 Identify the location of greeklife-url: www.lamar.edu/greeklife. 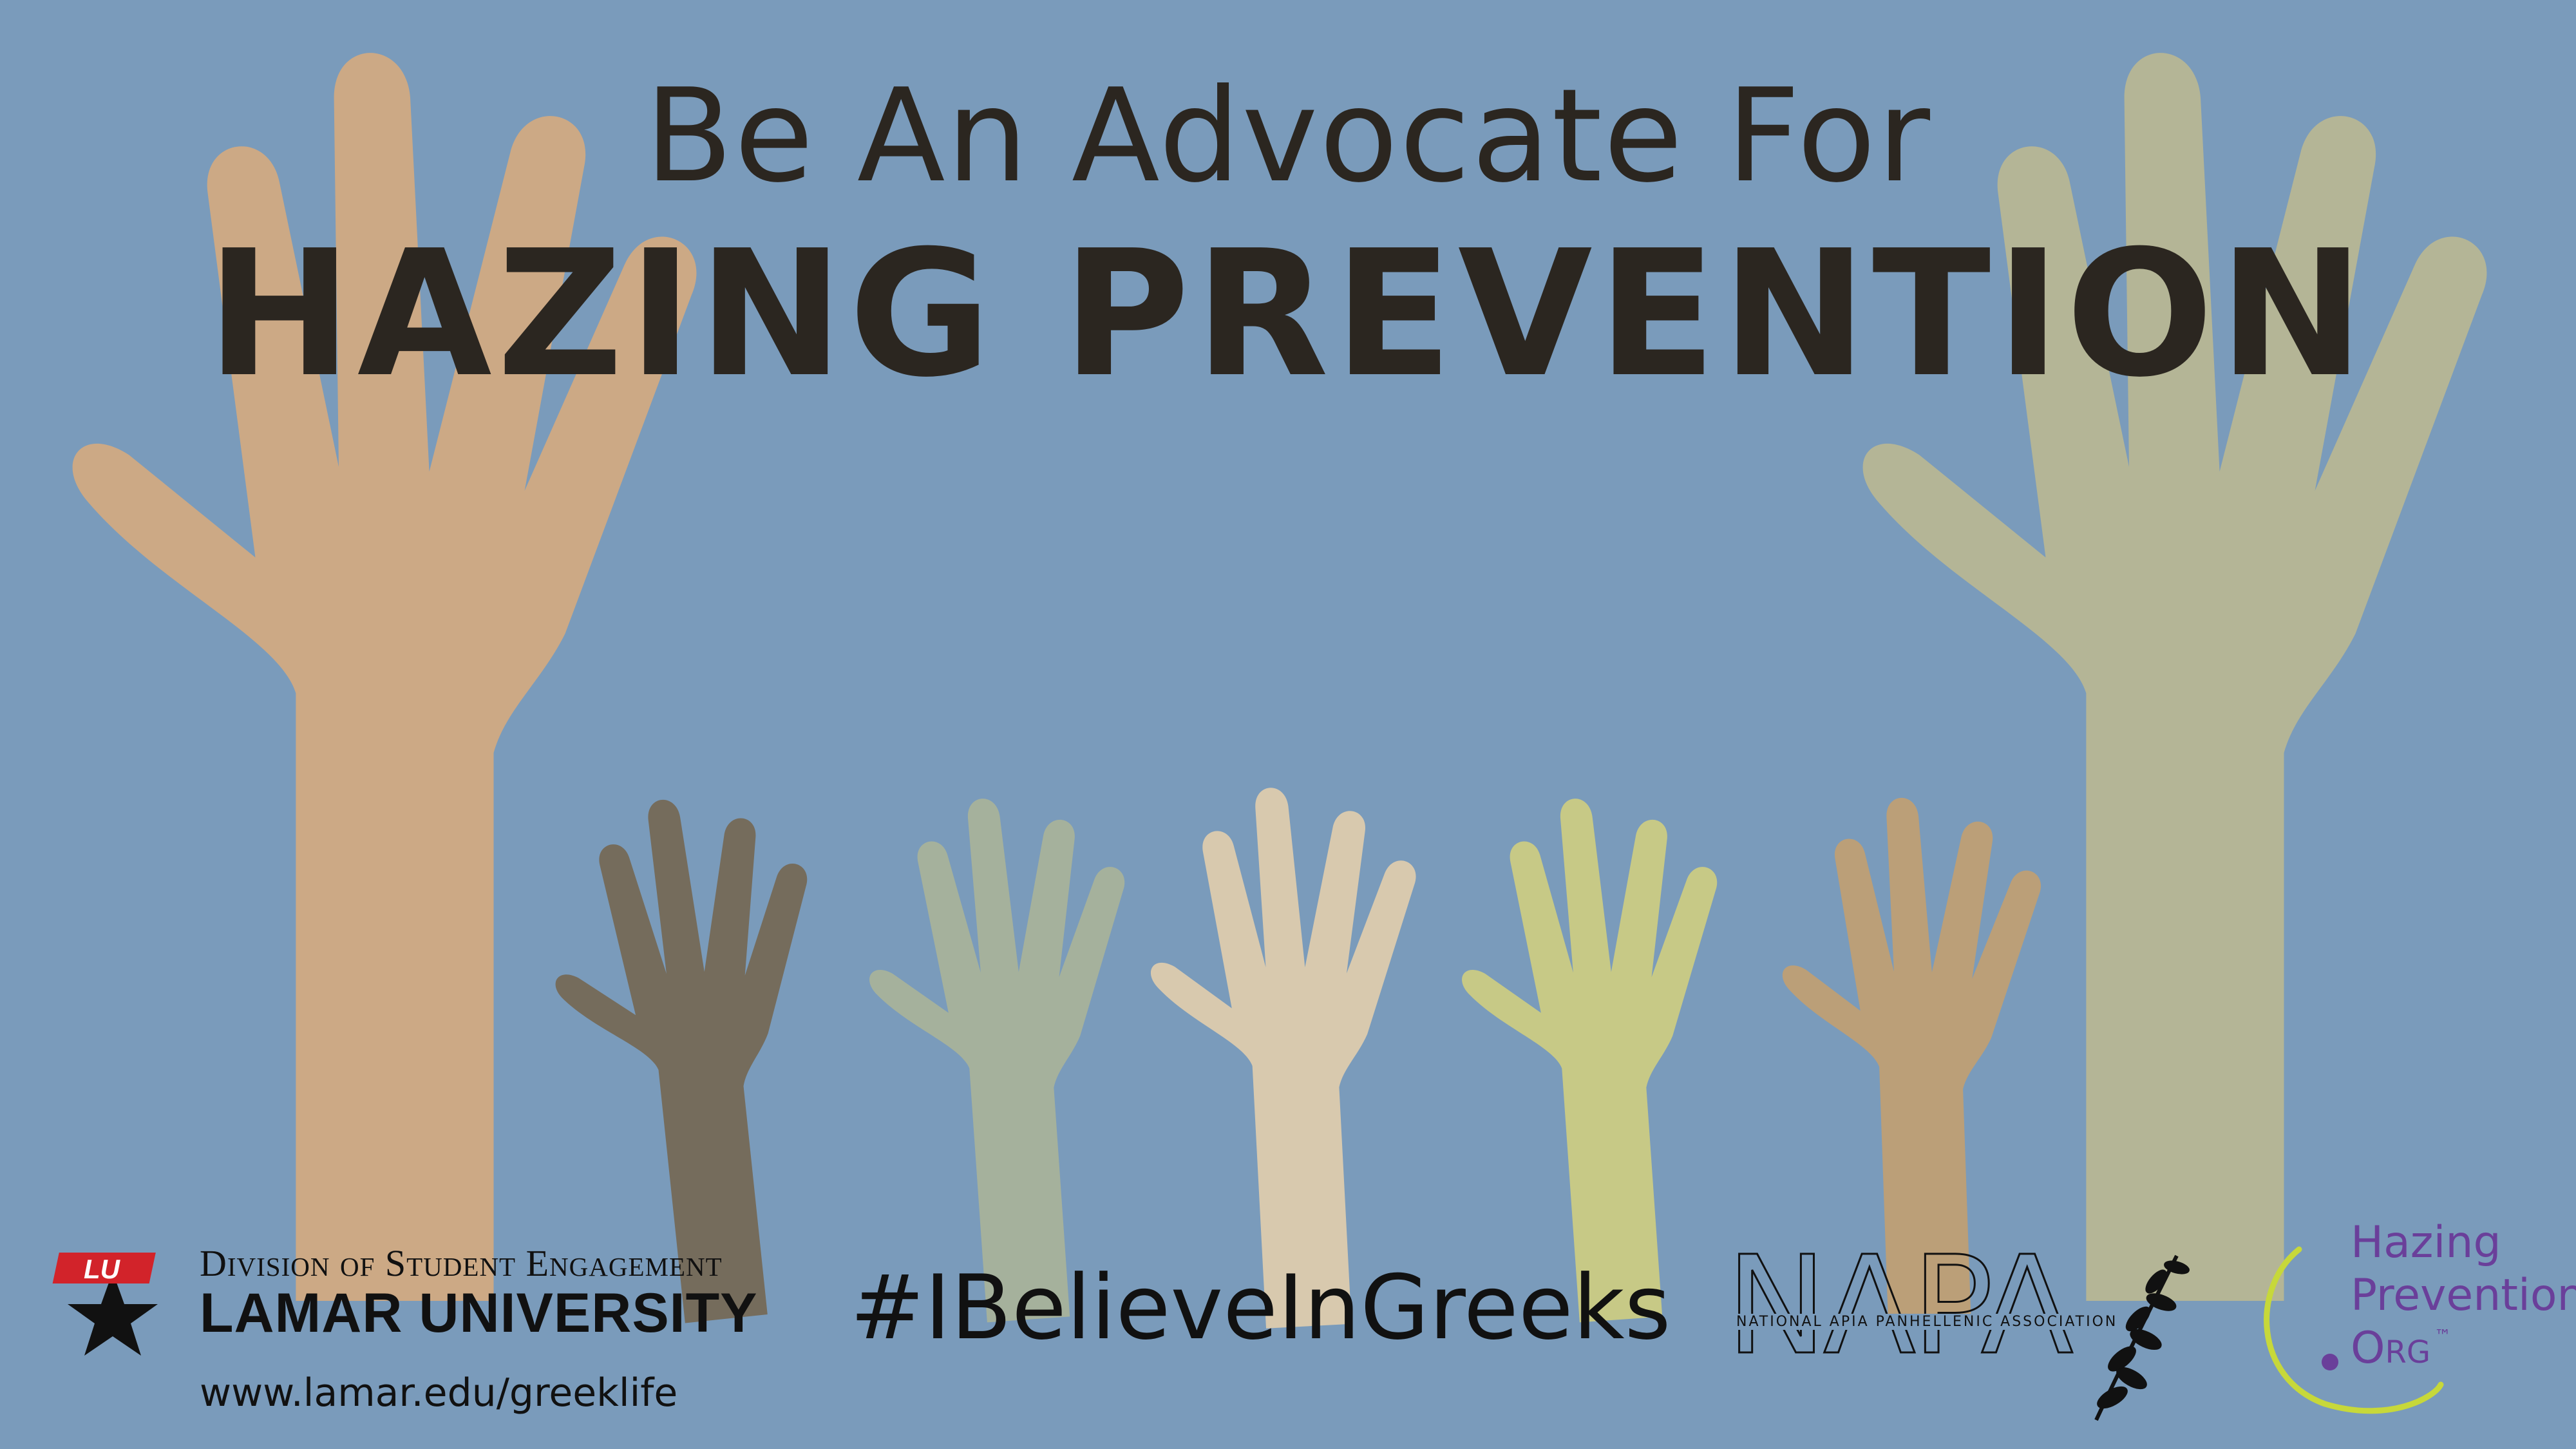
(439, 1393).